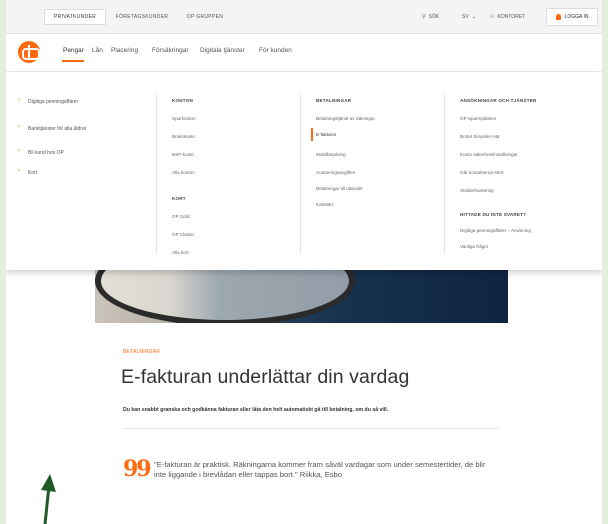 Image resolution: width=608 pixels, height=524 pixels. I want to click on user-icon, so click(558, 17).